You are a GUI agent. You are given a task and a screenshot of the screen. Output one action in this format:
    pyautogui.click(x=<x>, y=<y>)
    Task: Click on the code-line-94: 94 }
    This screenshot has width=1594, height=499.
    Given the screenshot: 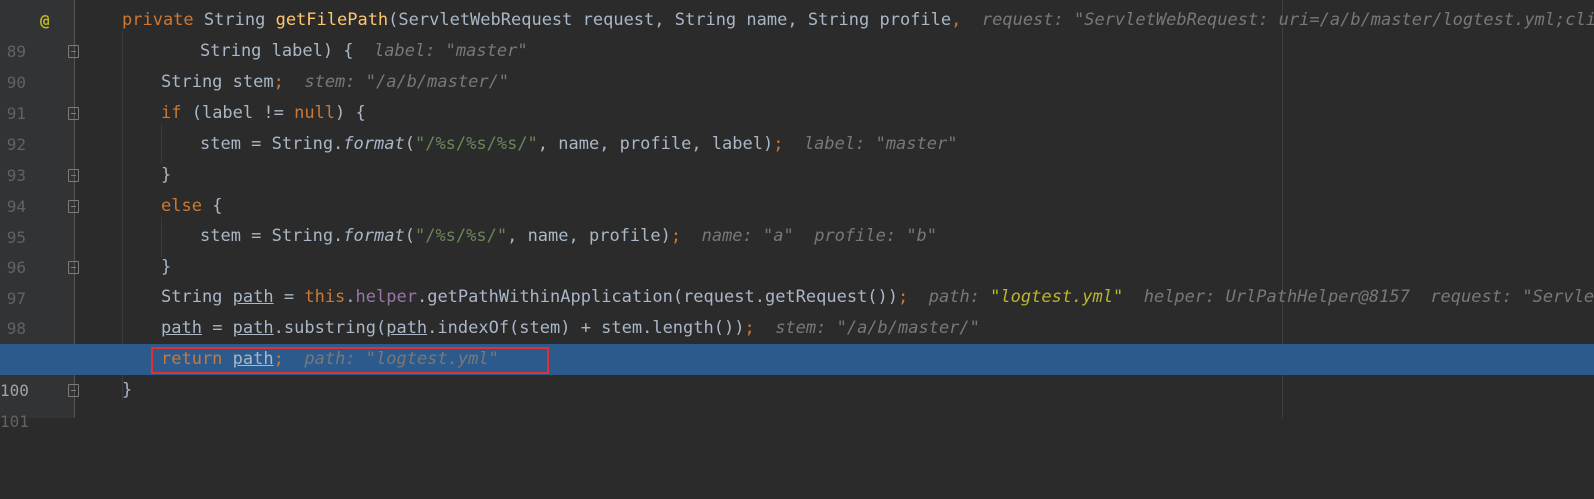 What is the action you would take?
    pyautogui.click(x=797, y=188)
    